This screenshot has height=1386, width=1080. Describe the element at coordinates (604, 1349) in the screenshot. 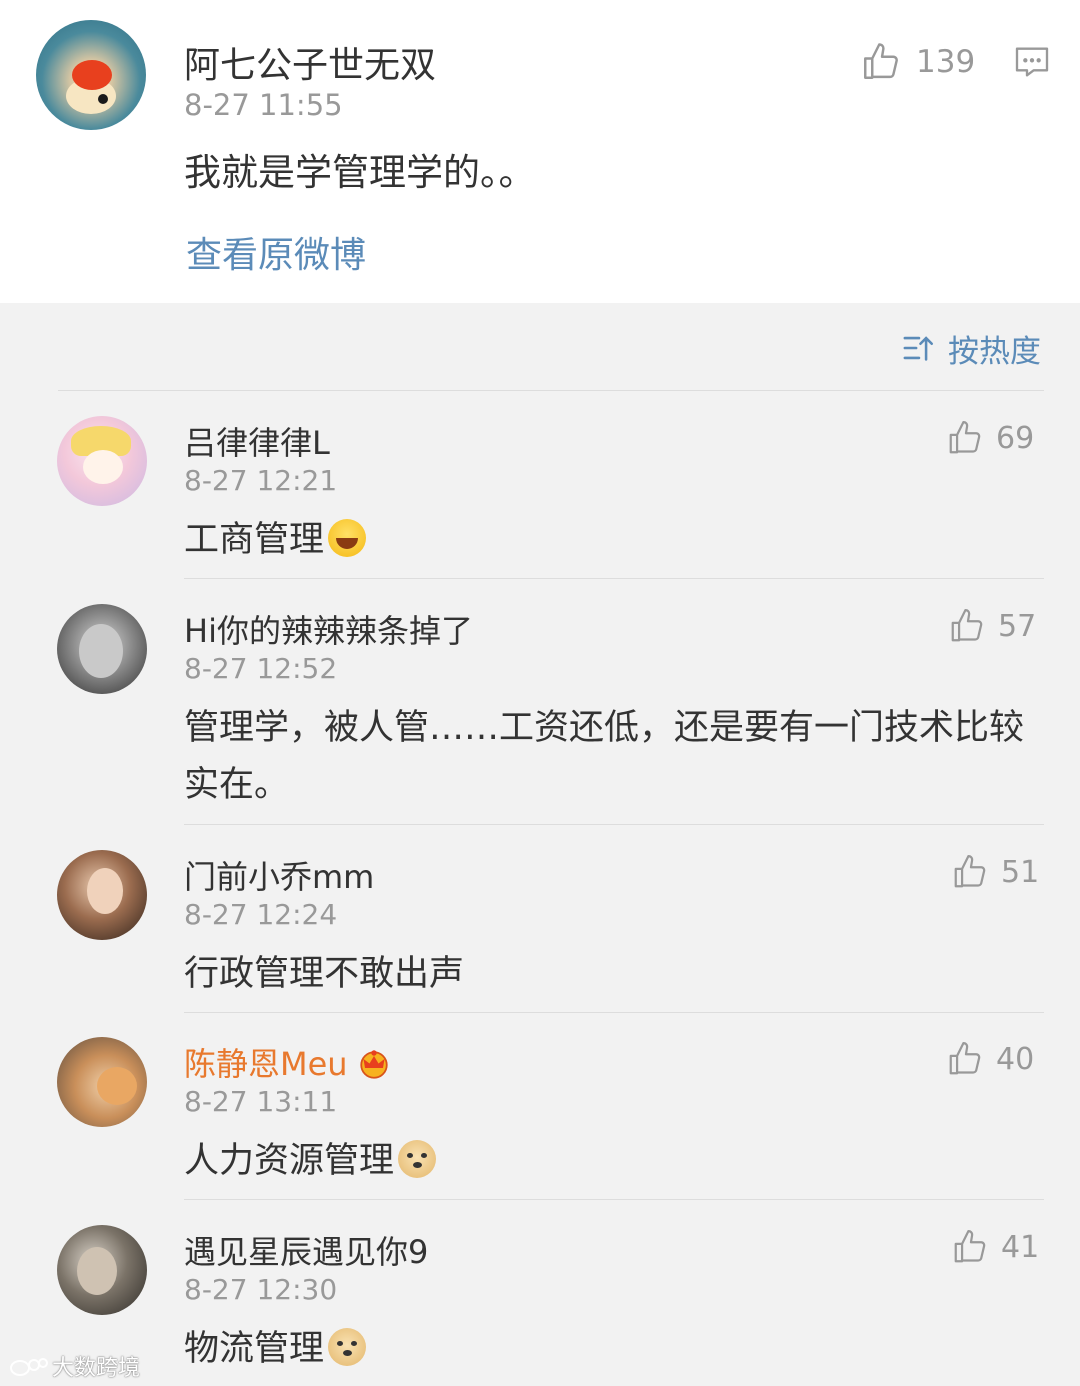

I see `comment-text: 物流管理` at that location.